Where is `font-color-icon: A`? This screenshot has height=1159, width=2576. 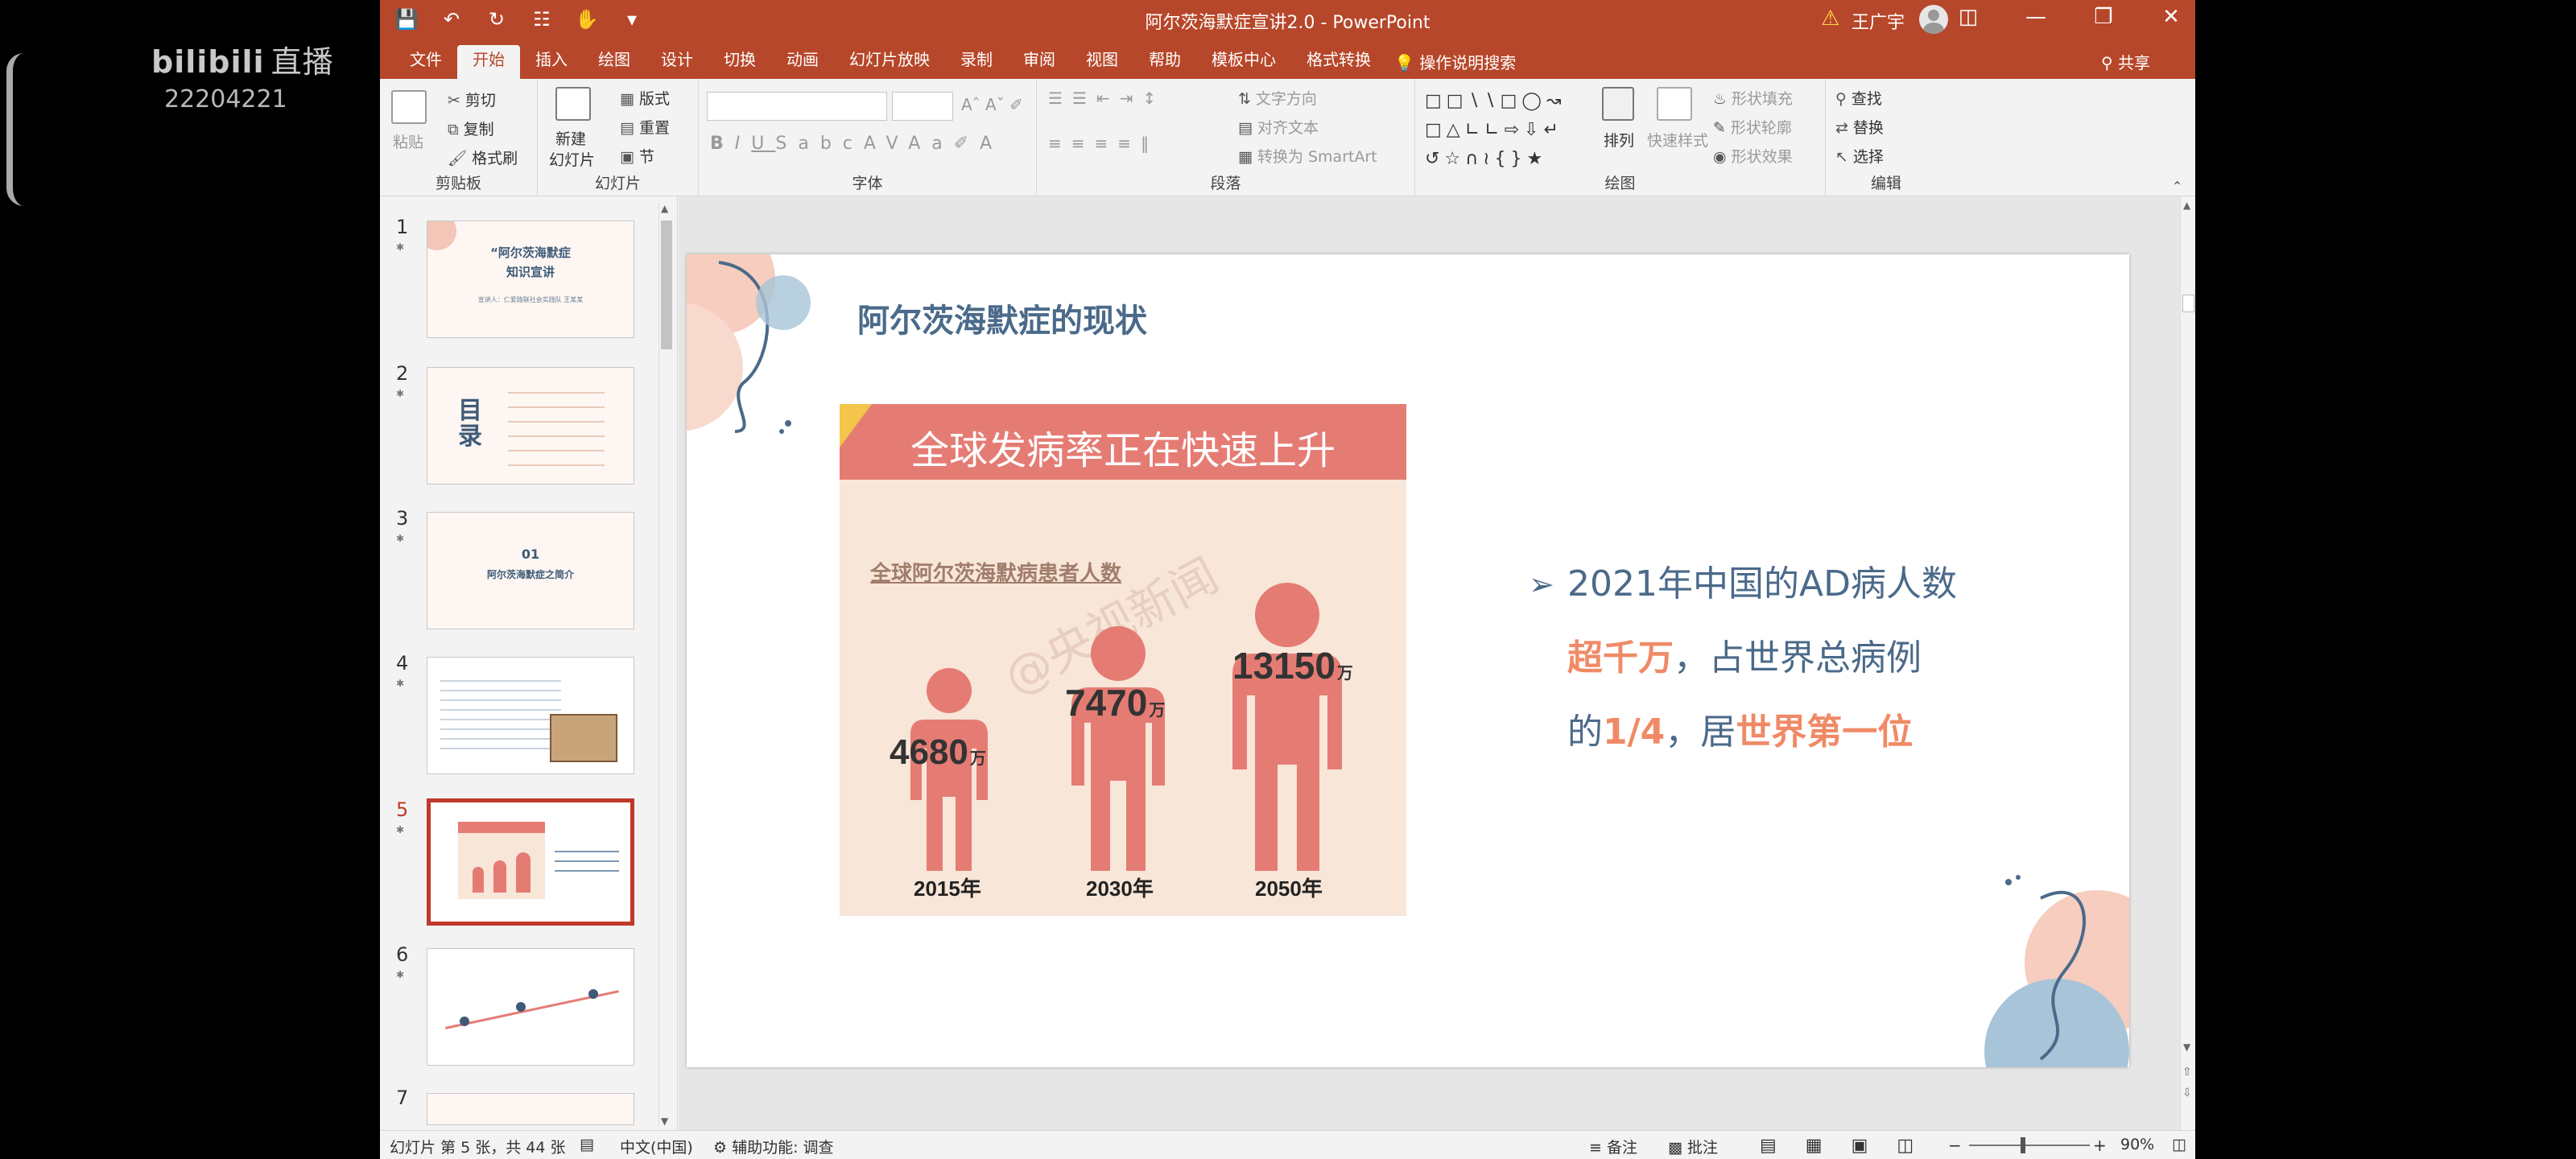
font-color-icon: A is located at coordinates (992, 144).